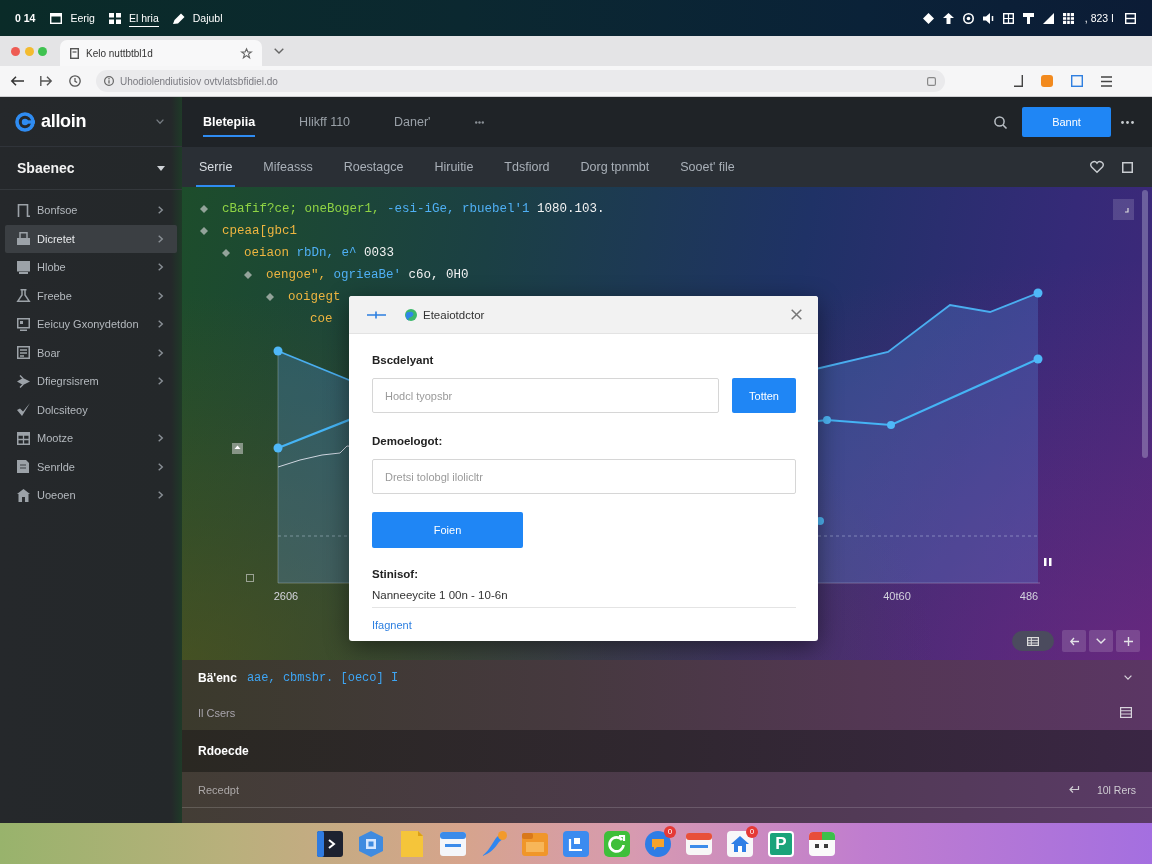 Image resolution: width=1152 pixels, height=864 pixels. What do you see at coordinates (1127, 122) in the screenshot?
I see `more-icon` at bounding box center [1127, 122].